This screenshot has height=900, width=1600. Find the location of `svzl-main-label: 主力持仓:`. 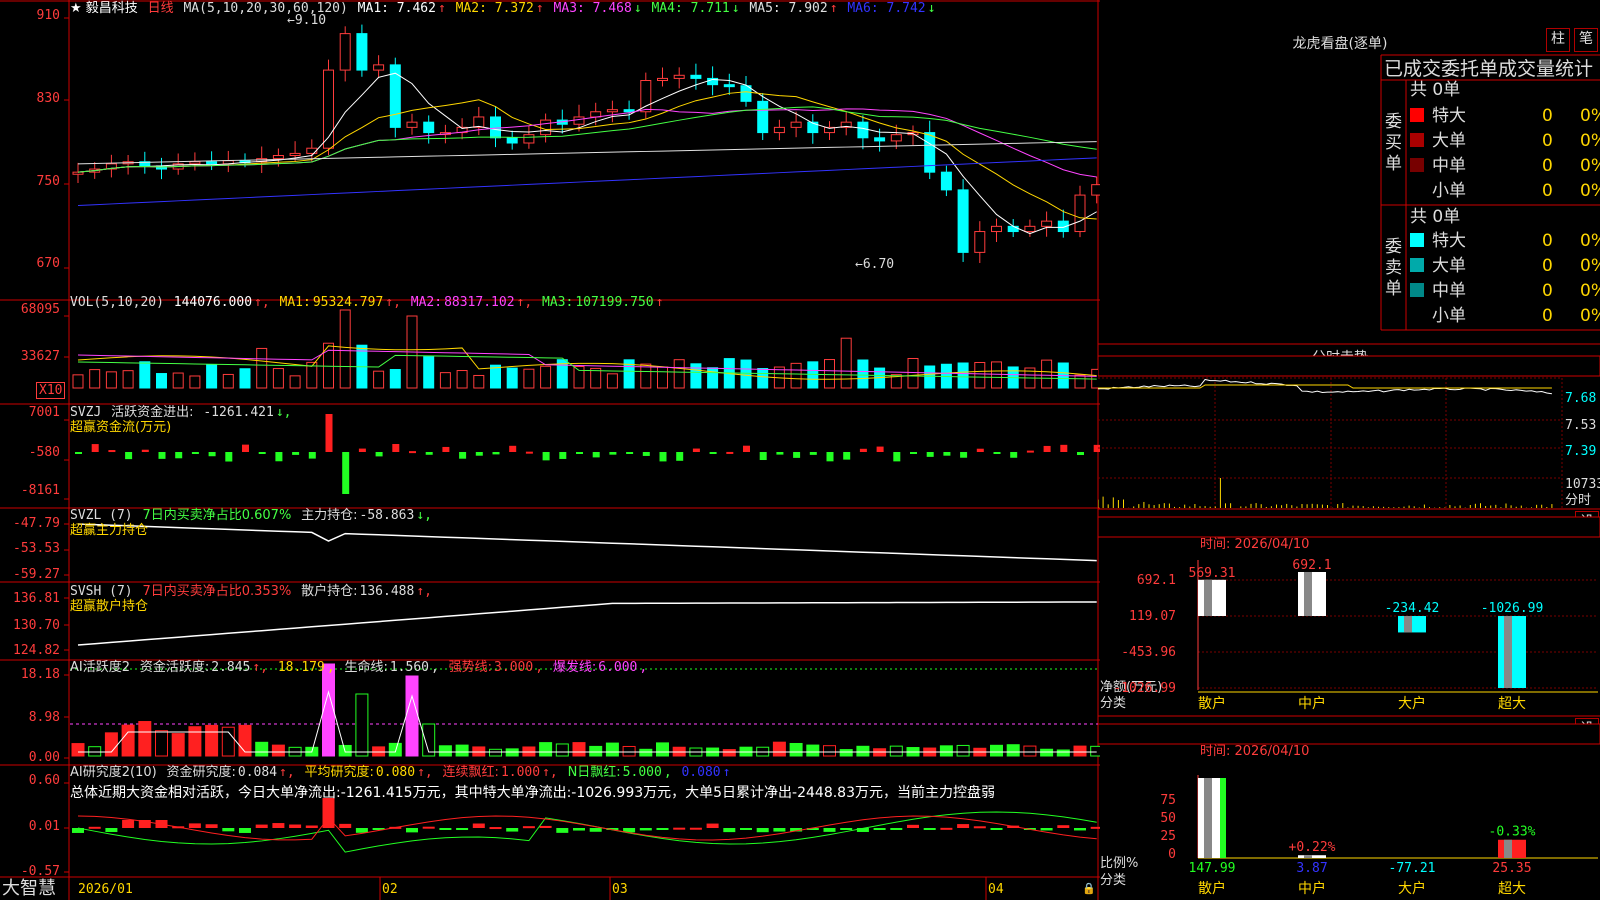

svzl-main-label: 主力持仓: is located at coordinates (329, 515).